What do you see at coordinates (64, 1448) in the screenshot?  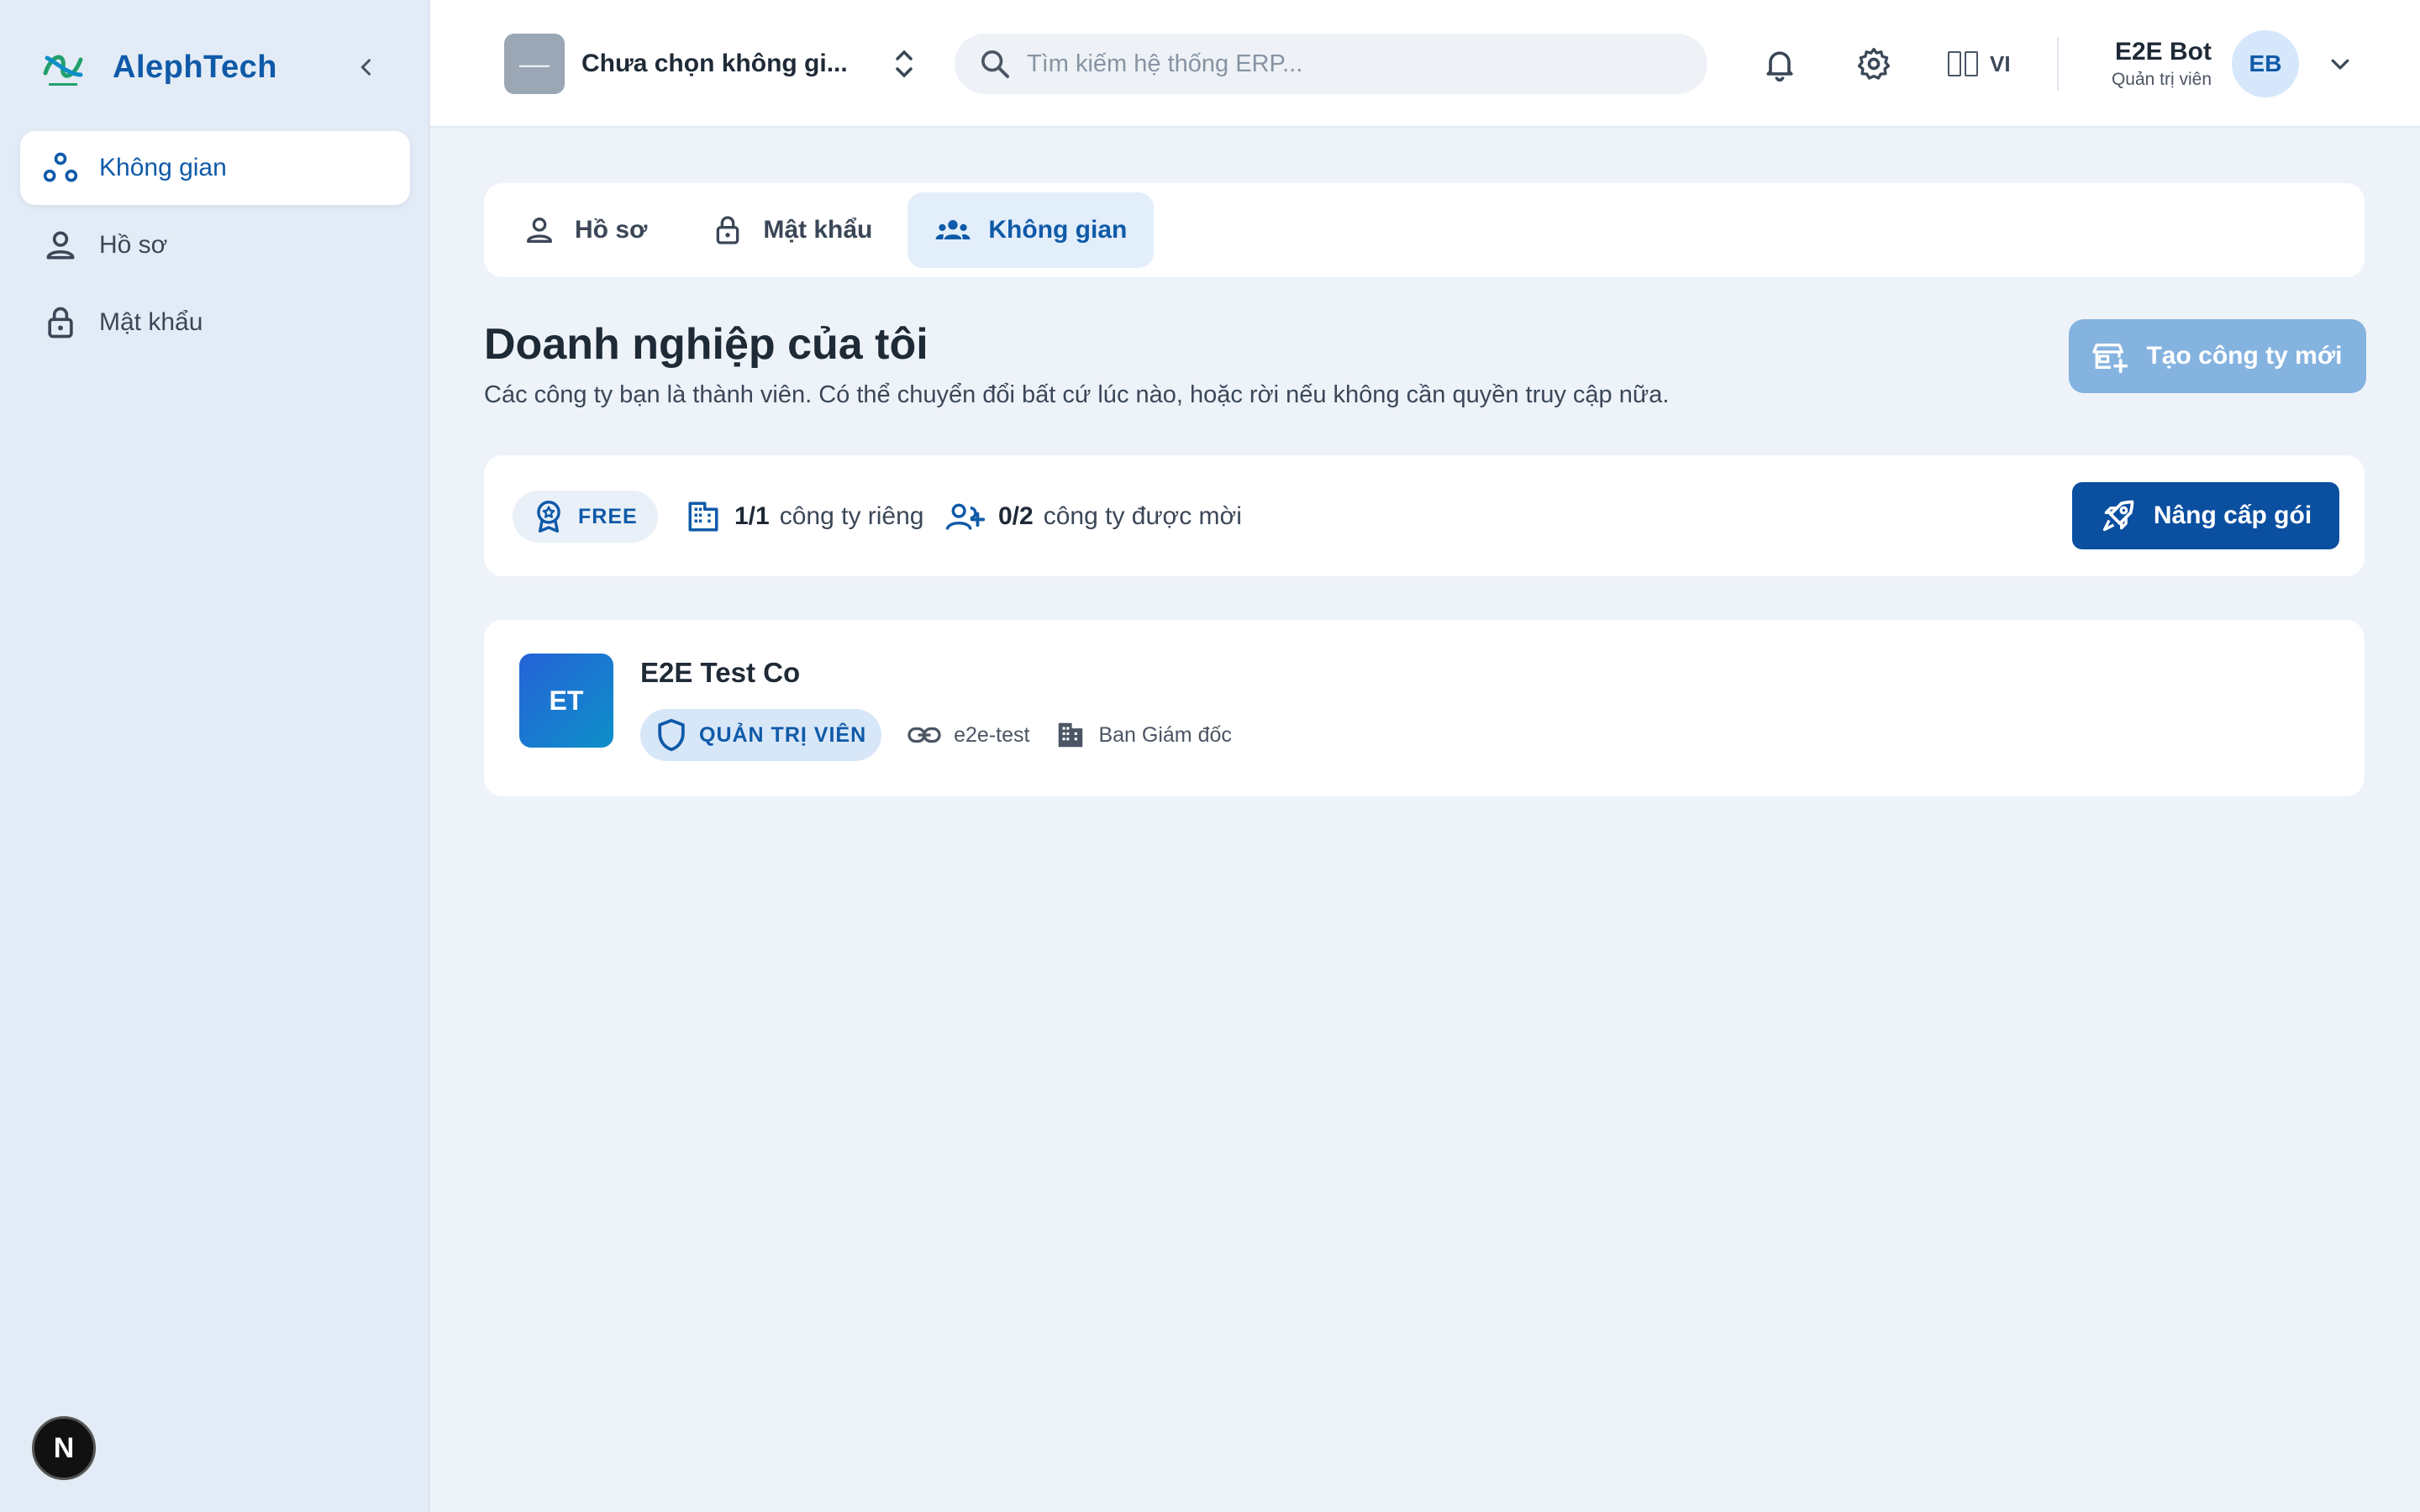 I see `dev-tools-badge: N` at bounding box center [64, 1448].